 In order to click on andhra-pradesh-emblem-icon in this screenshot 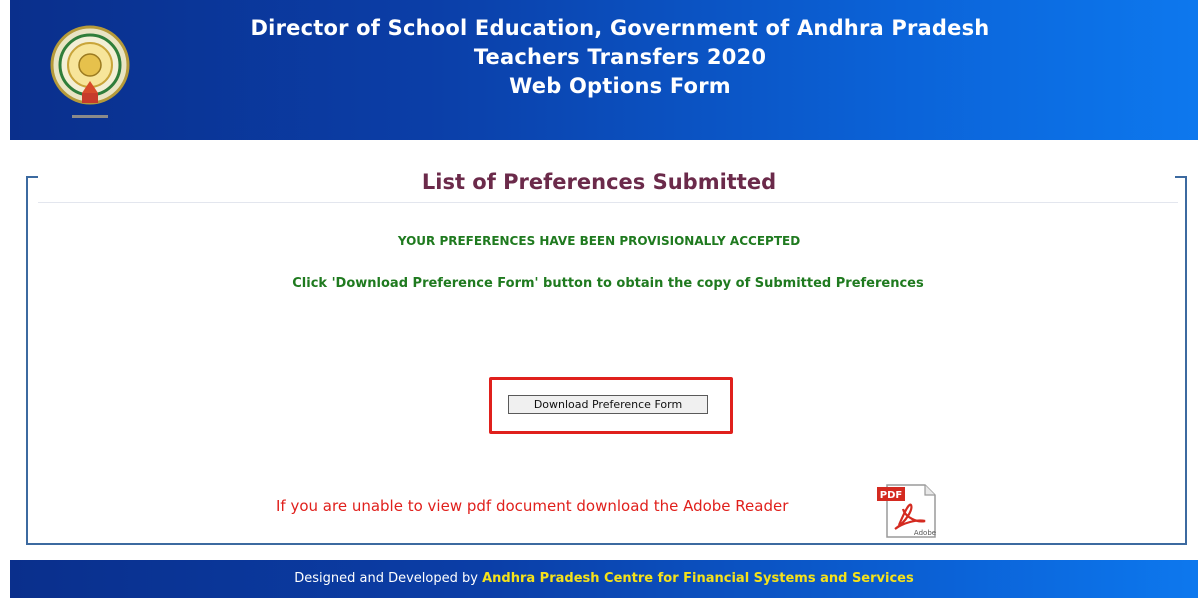, I will do `click(90, 71)`.